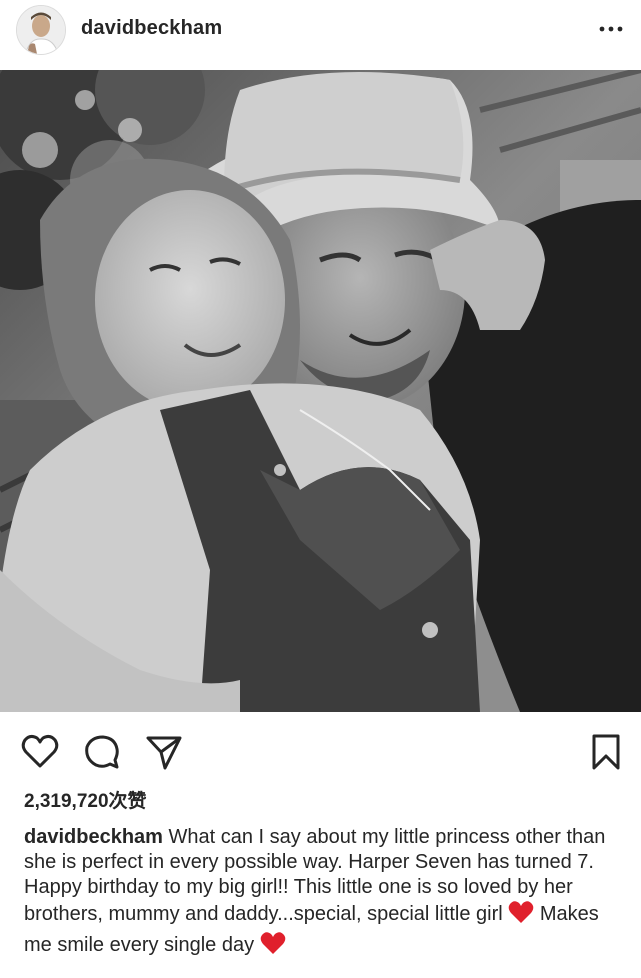 The image size is (641, 978). What do you see at coordinates (164, 752) in the screenshot?
I see `send-icon` at bounding box center [164, 752].